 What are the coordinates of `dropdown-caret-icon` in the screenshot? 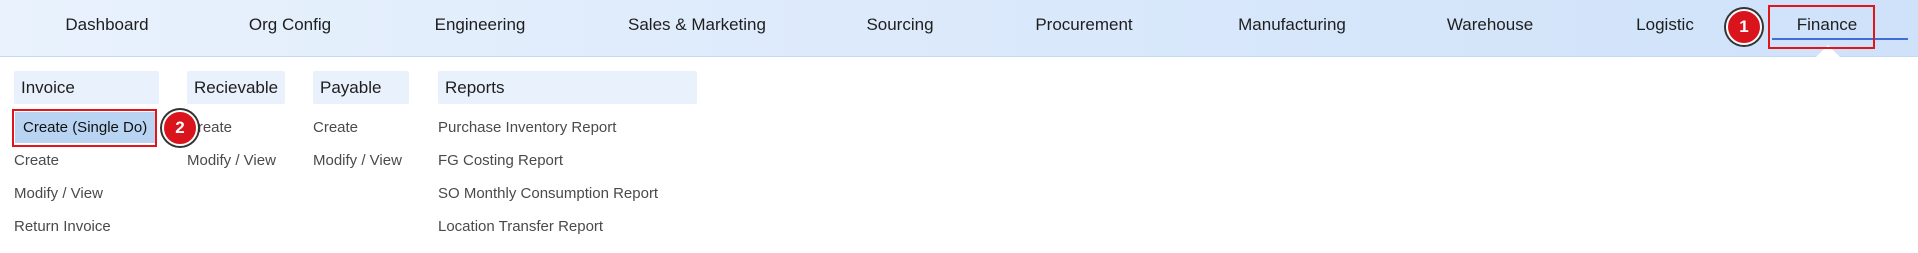 It's located at (1828, 51).